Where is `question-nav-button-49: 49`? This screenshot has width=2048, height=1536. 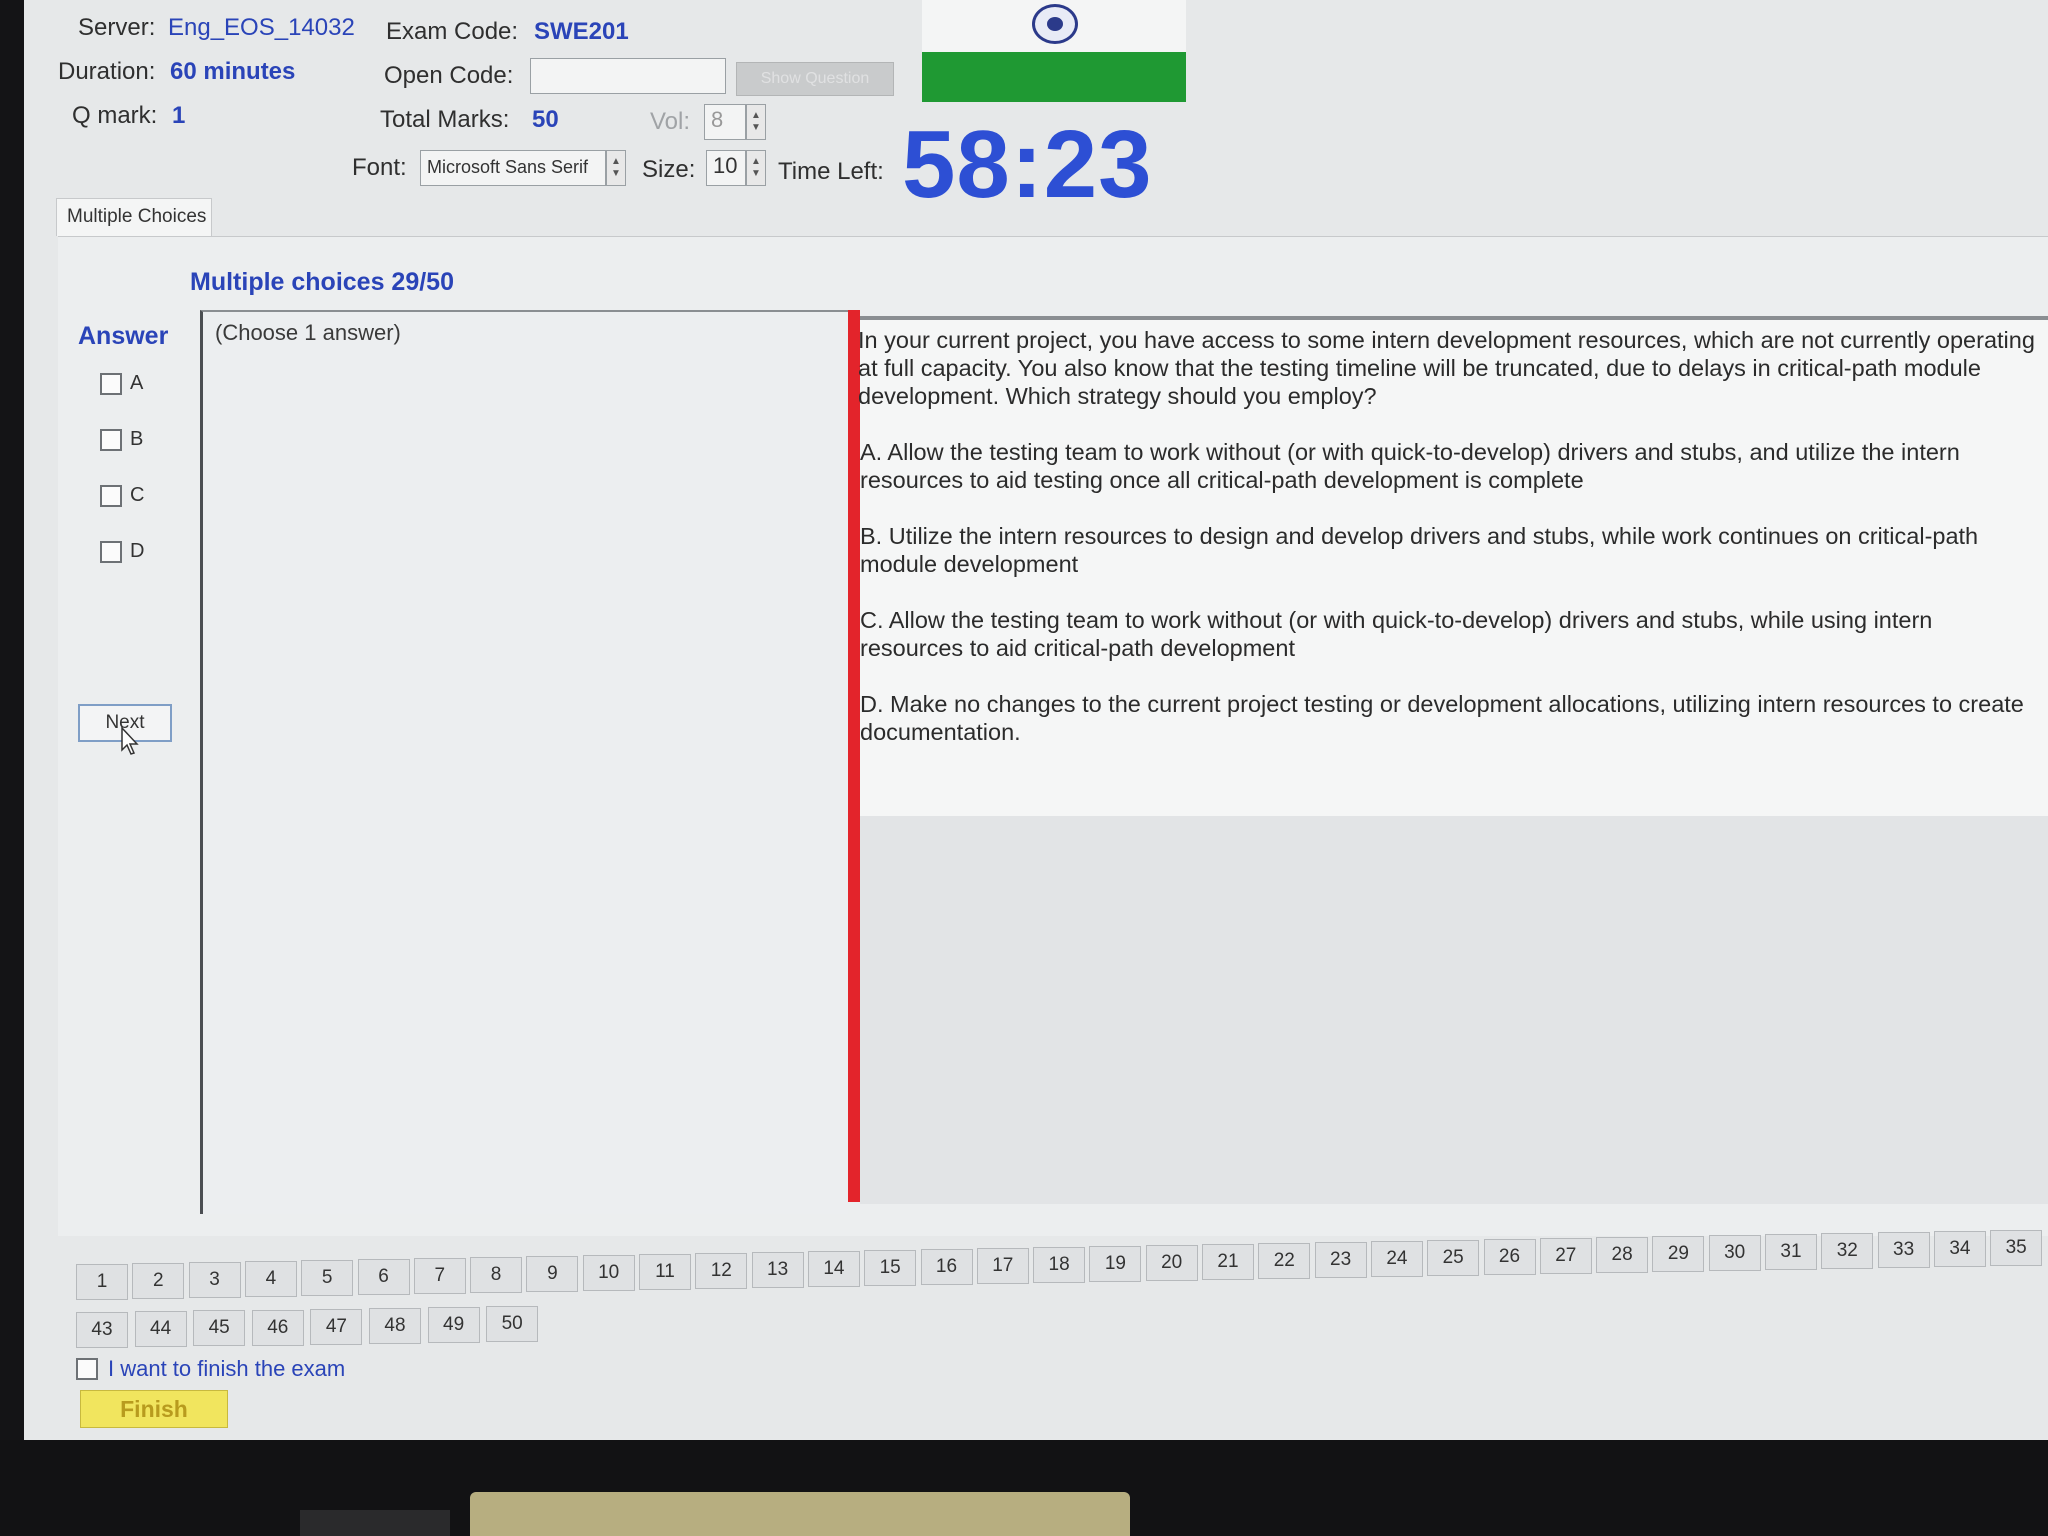 question-nav-button-49: 49 is located at coordinates (453, 1325).